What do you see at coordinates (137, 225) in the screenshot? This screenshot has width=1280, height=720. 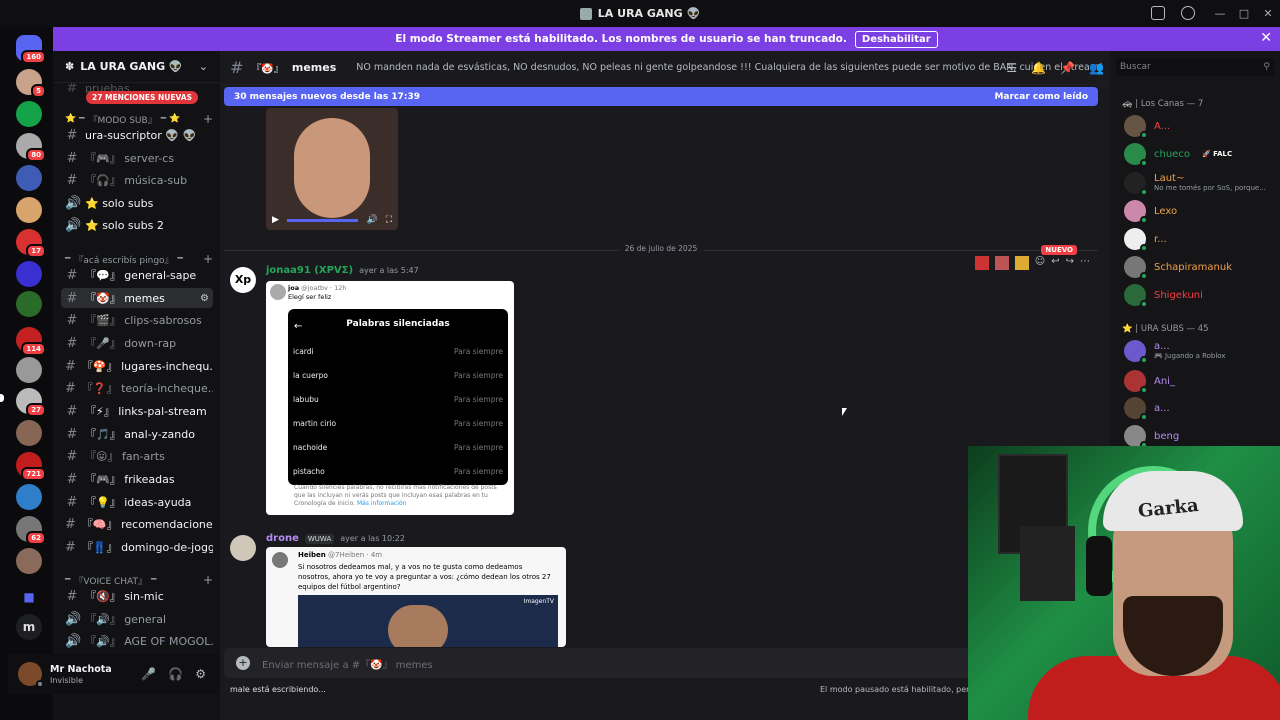 I see `voice-solo-subs-2: 🔊 ⭐ solo subs 2` at bounding box center [137, 225].